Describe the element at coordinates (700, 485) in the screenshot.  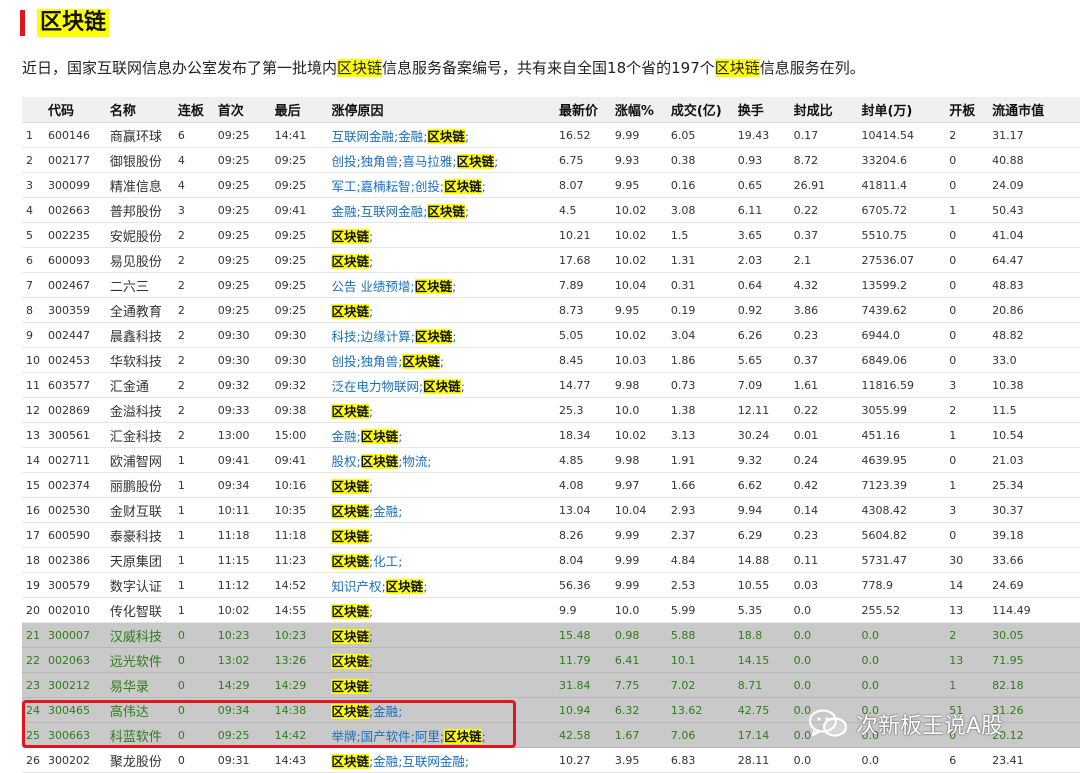
I see `amount: 1.66` at that location.